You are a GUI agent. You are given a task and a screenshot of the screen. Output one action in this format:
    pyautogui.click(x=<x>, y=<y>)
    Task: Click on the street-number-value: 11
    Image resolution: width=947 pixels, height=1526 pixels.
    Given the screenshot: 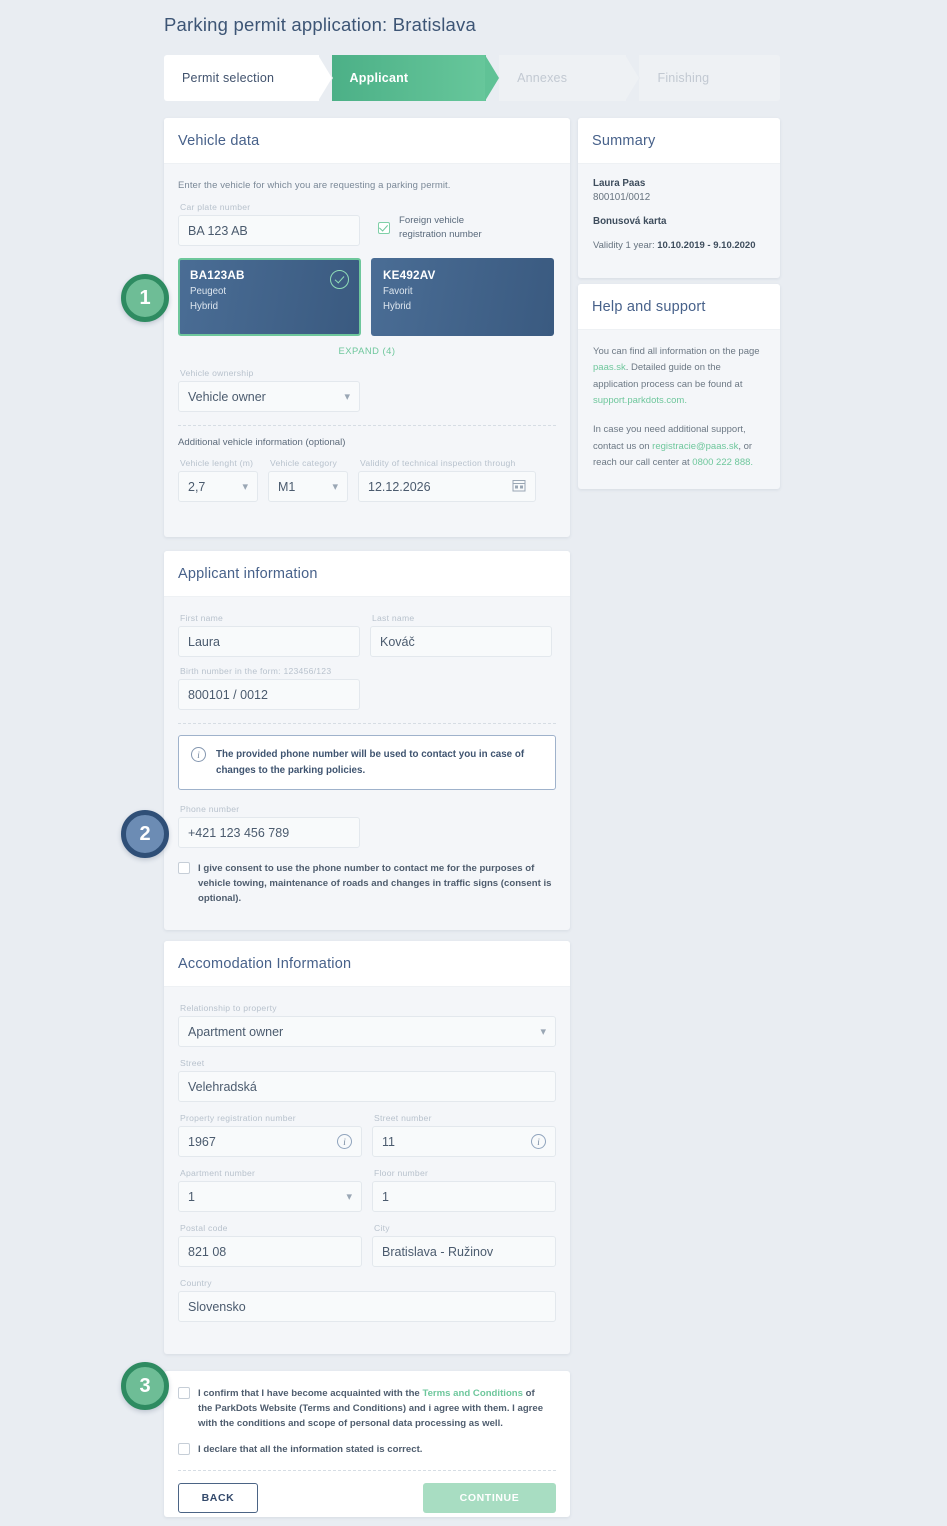 What is the action you would take?
    pyautogui.click(x=388, y=1141)
    